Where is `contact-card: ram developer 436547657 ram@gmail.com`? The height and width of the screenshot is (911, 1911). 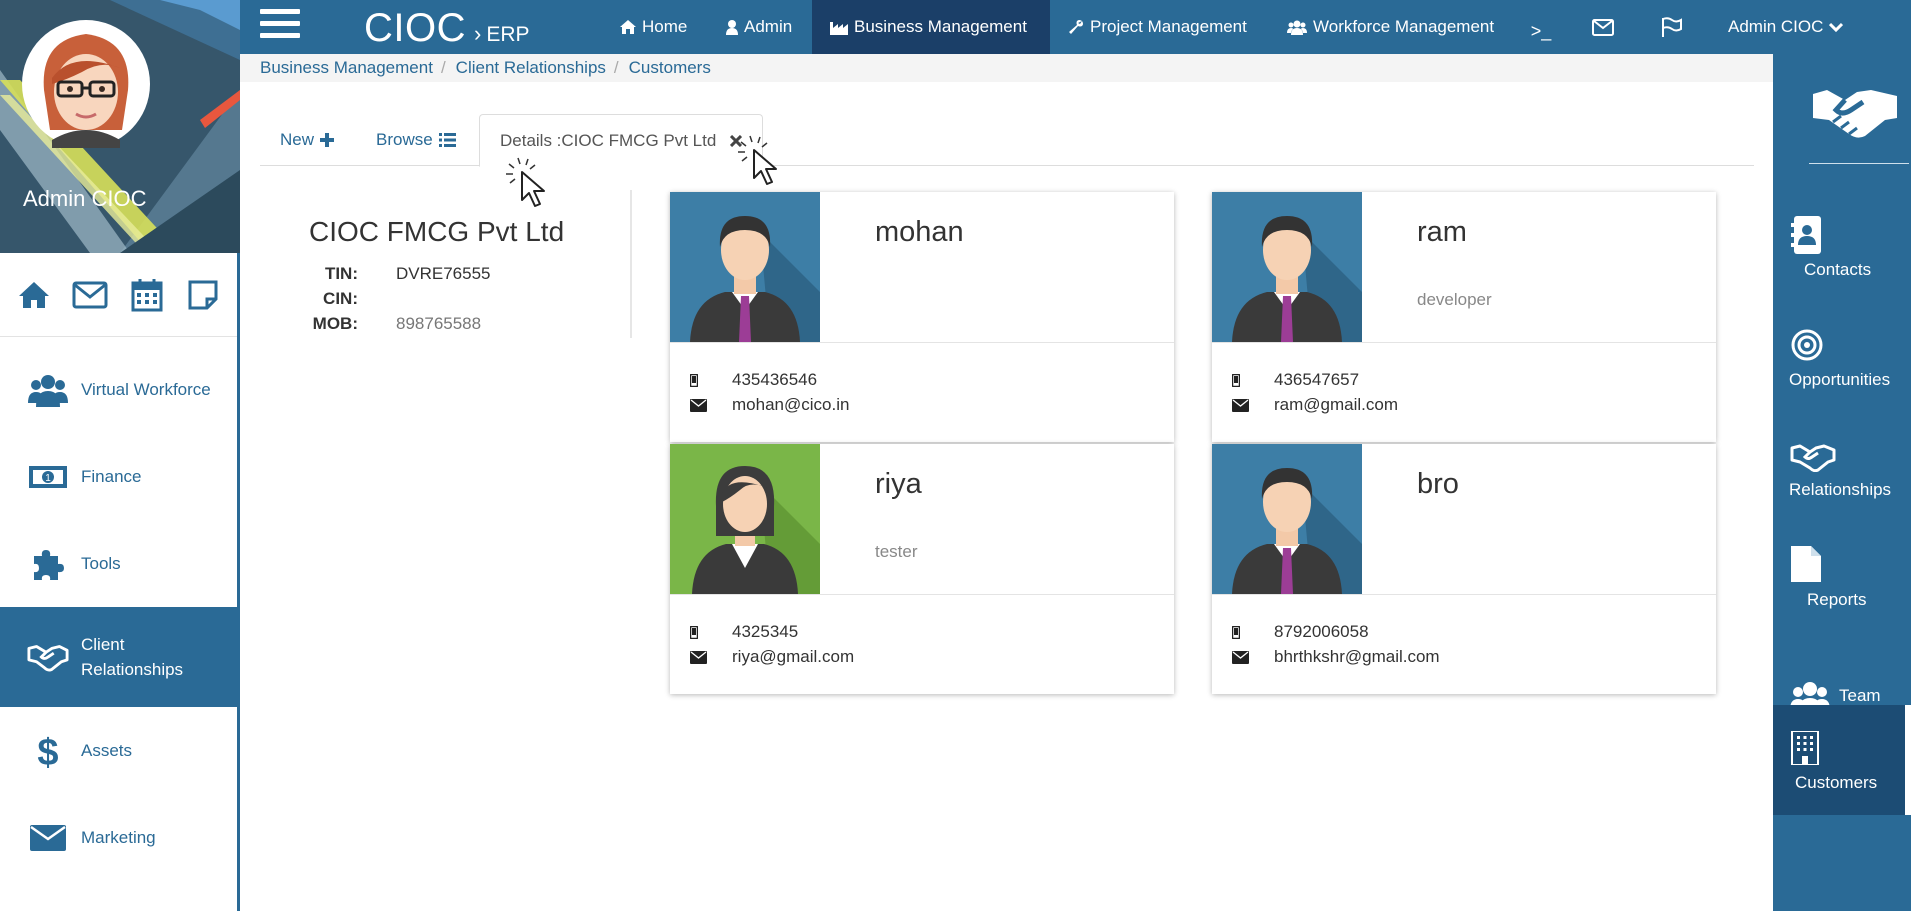 contact-card: ram developer 436547657 ram@gmail.com is located at coordinates (1464, 317).